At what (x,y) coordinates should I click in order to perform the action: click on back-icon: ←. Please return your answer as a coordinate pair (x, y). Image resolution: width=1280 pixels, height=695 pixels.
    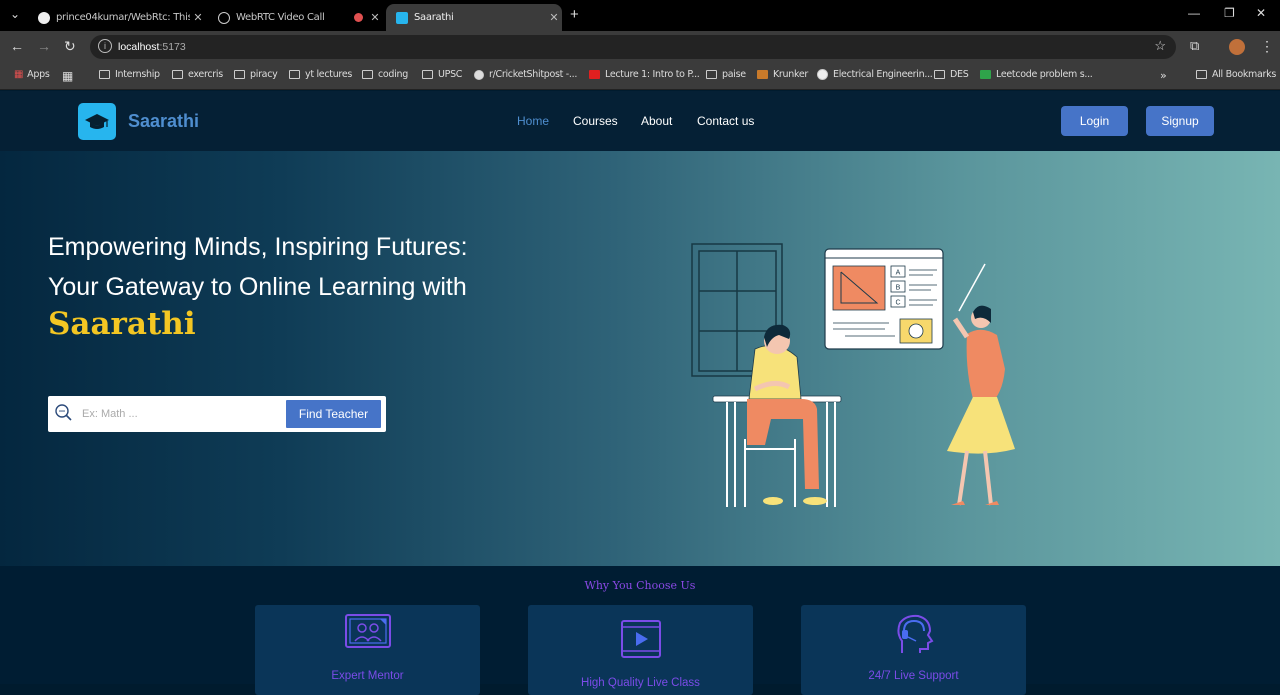
    Looking at the image, I should click on (17, 46).